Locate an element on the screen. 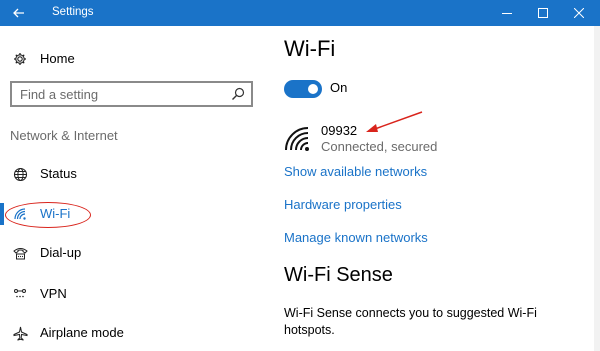 Image resolution: width=600 pixels, height=351 pixels. title-bar: Settings is located at coordinates (300, 13).